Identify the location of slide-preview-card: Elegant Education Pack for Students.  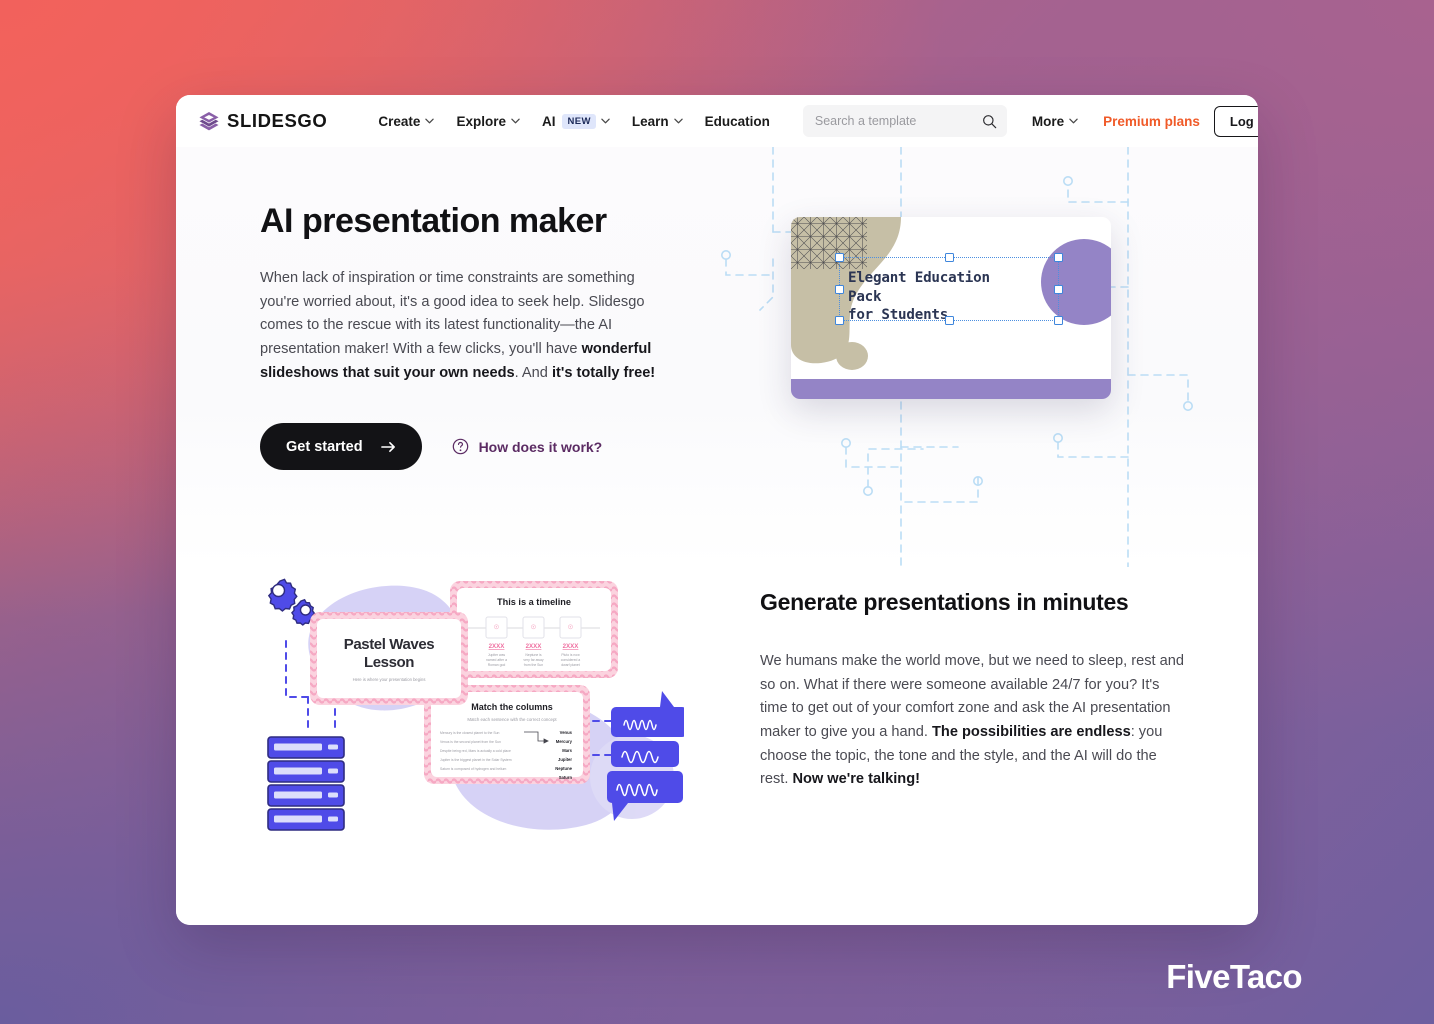
(951, 308).